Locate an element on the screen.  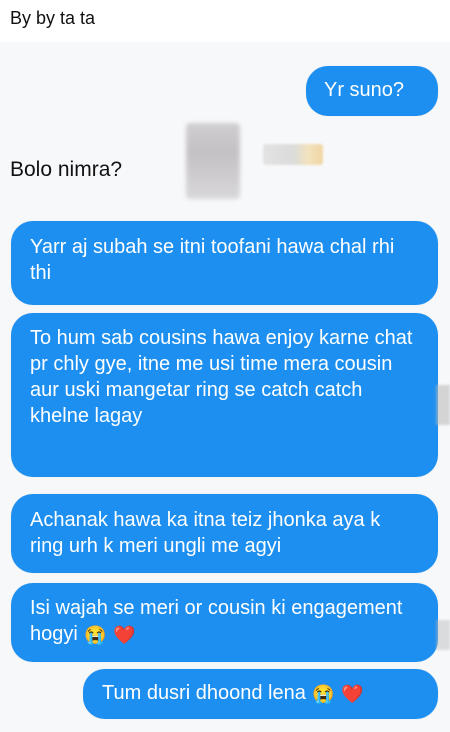
message-bubble-incoming-1: Bolo nimra? is located at coordinates (66, 170).